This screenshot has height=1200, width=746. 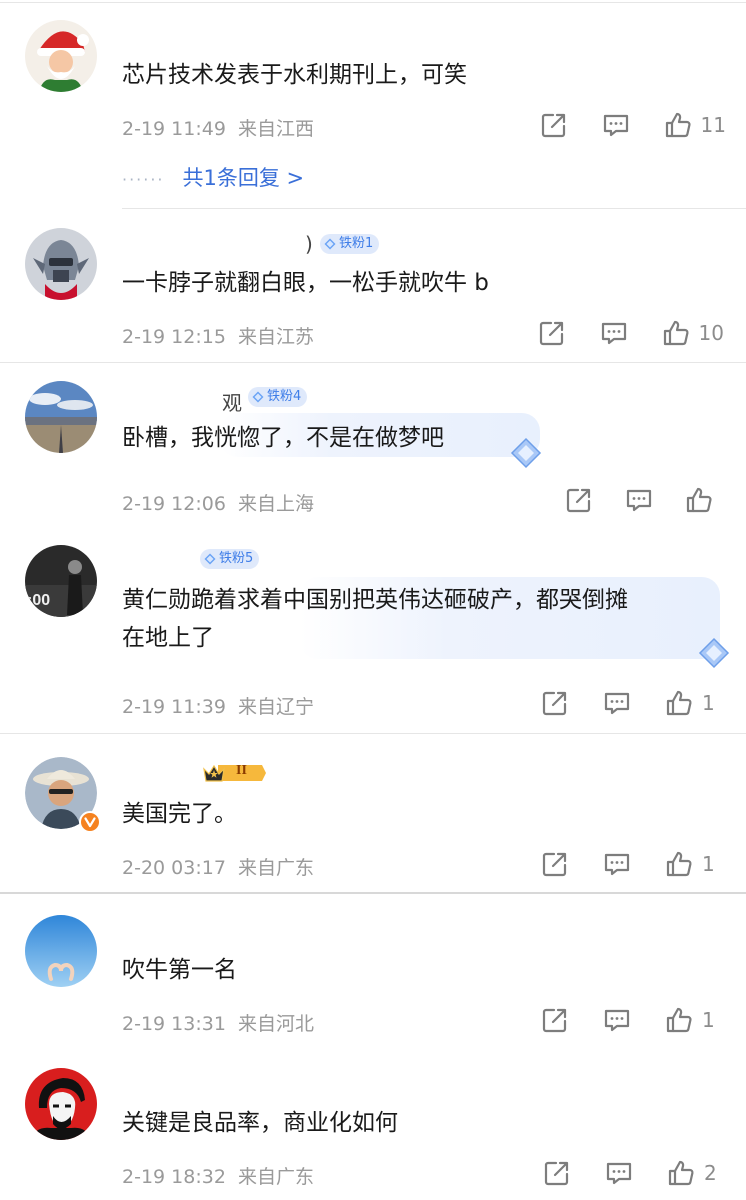 What do you see at coordinates (260, 1123) in the screenshot?
I see `comment-text: 关键是良品率，商业化如何` at bounding box center [260, 1123].